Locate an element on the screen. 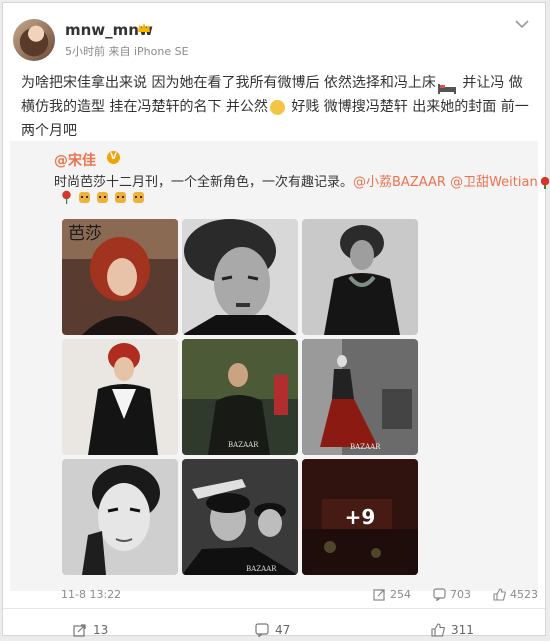 This screenshot has height=641, width=550. more-photos-badge: +9 is located at coordinates (360, 517).